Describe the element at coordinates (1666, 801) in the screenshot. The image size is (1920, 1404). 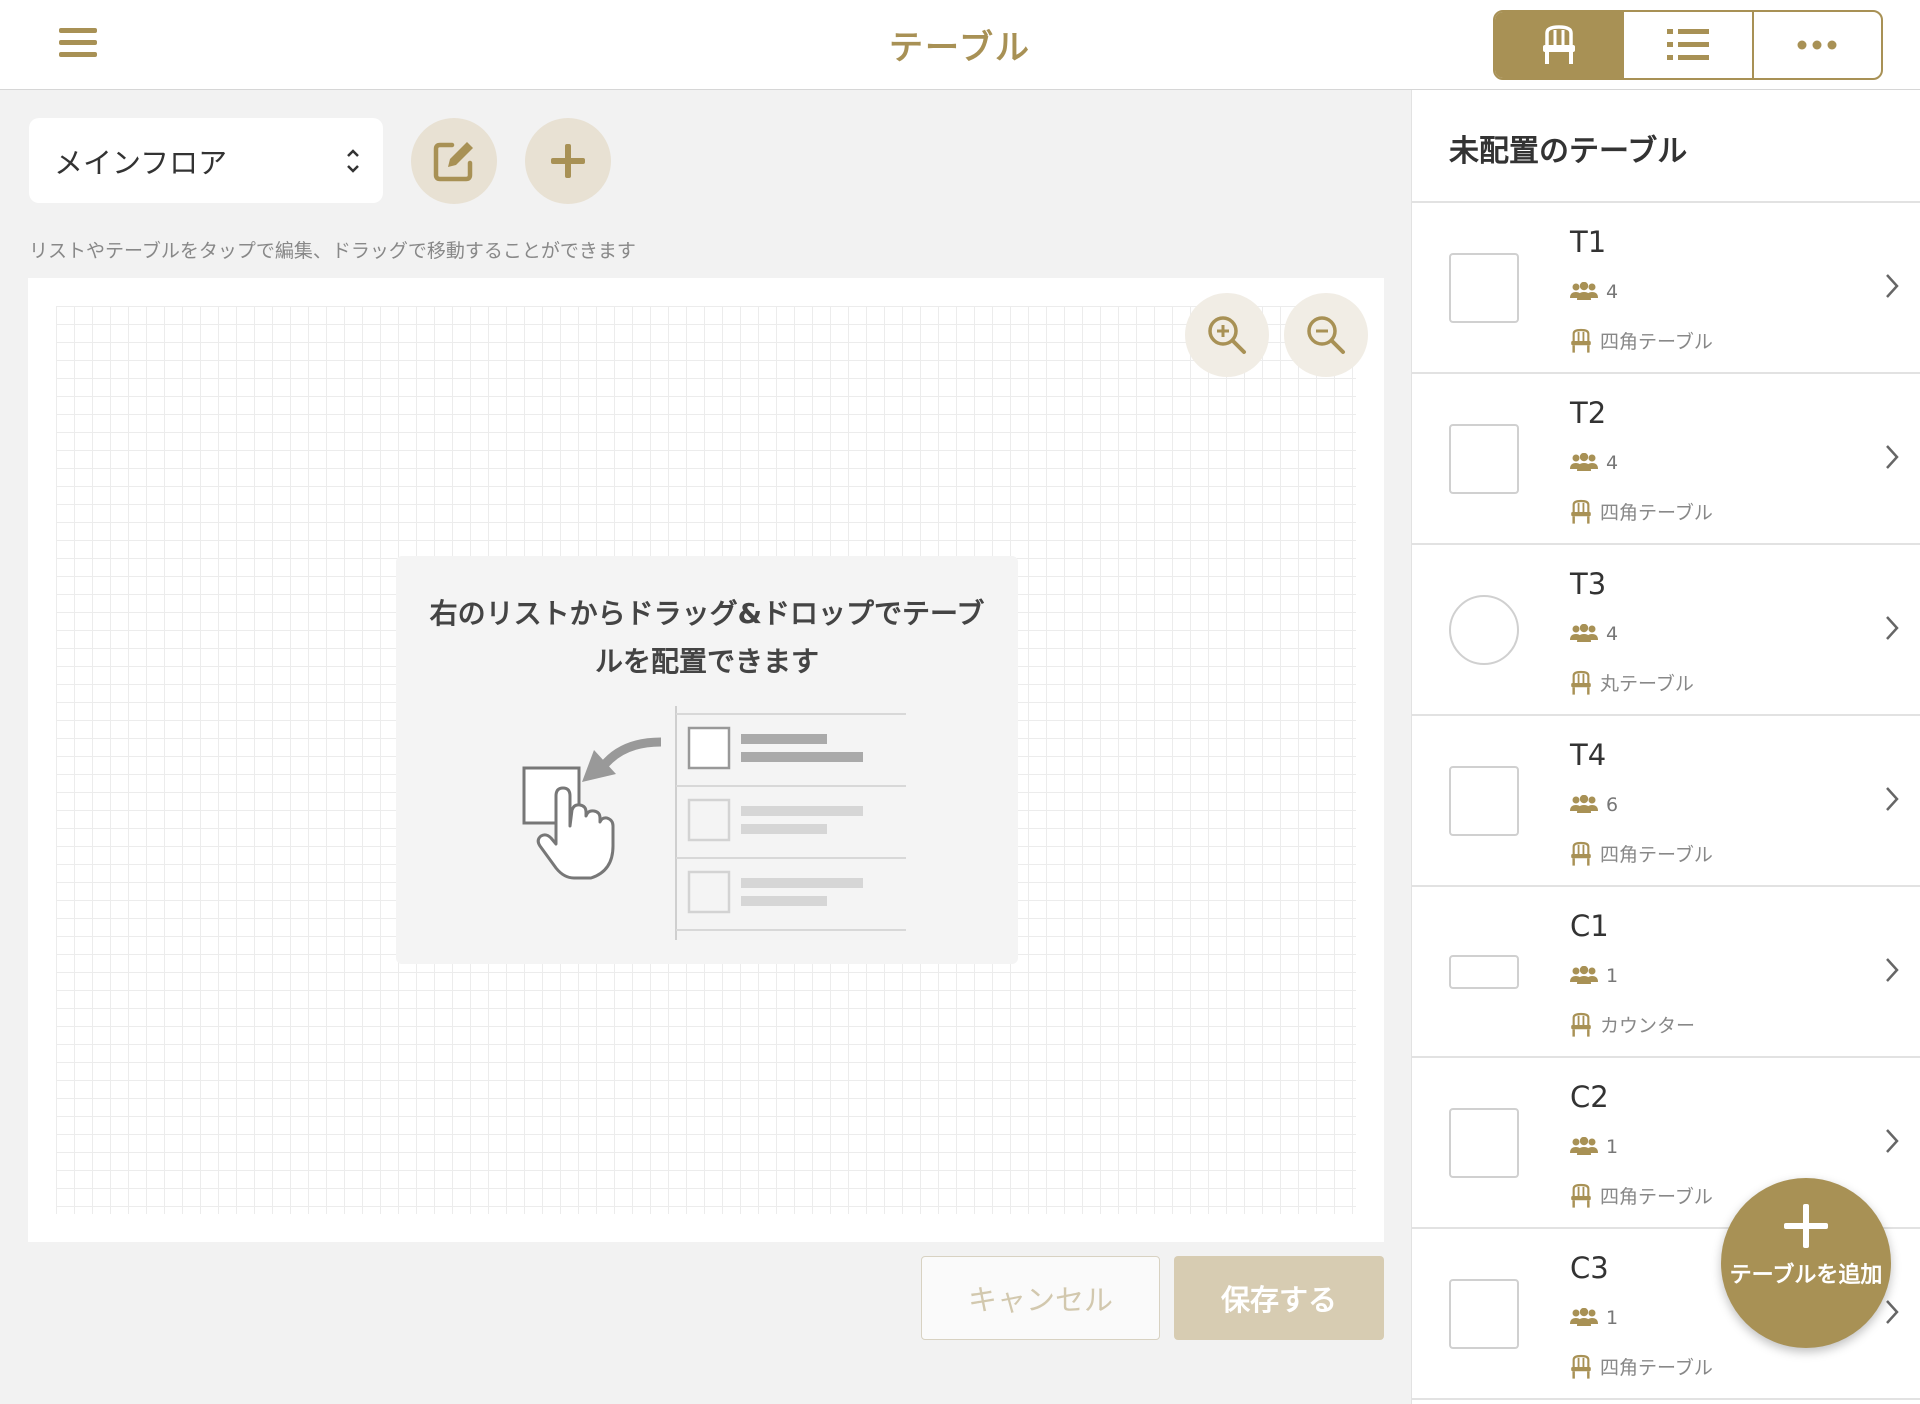
I see `table-row: T4 6 四角テーブル` at that location.